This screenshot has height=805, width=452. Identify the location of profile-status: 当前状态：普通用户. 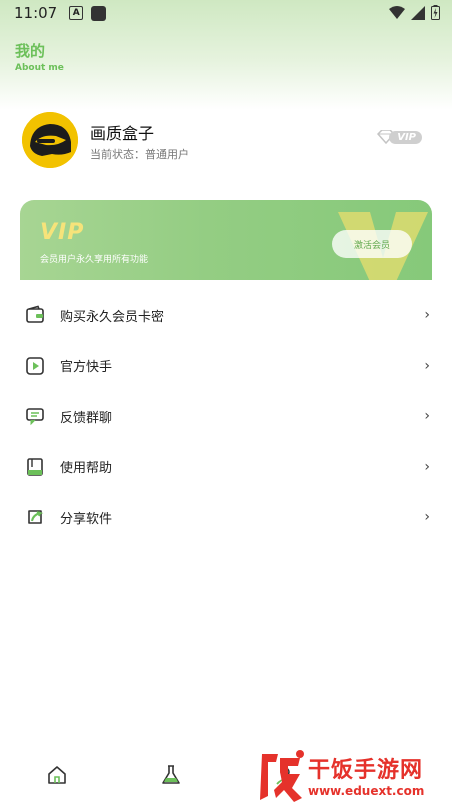
(139, 154).